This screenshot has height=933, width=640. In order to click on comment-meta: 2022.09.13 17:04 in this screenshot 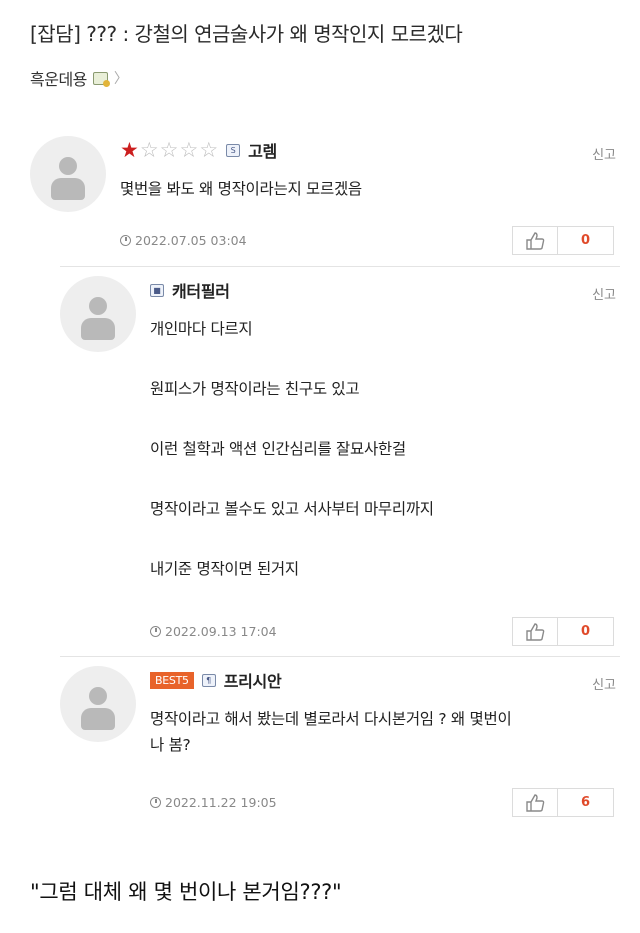, I will do `click(213, 631)`.